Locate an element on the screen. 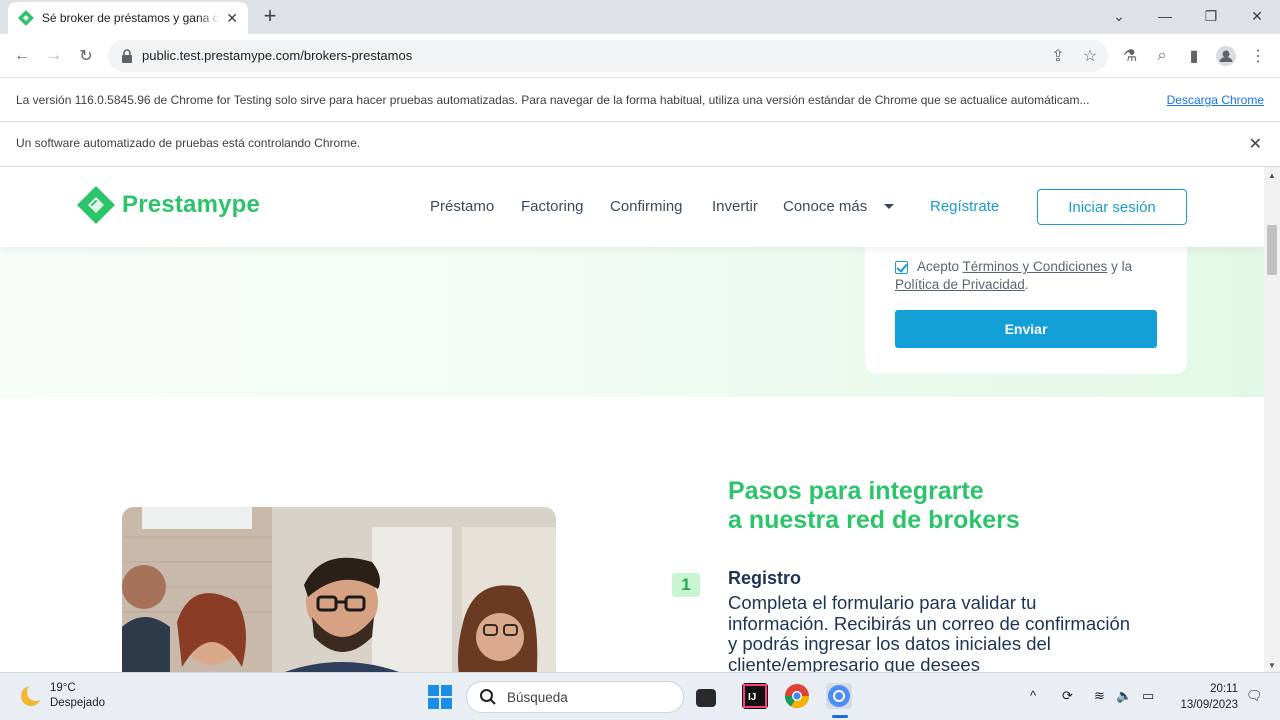  close-window-button: ✕ is located at coordinates (1257, 16).